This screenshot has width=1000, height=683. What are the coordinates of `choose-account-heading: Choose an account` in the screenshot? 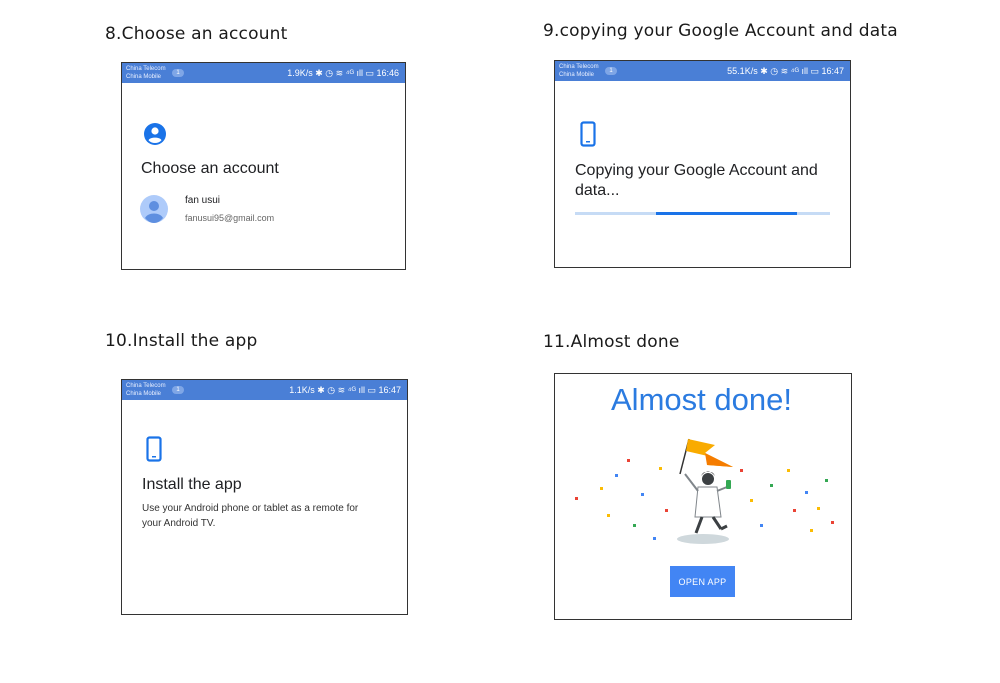 It's located at (210, 168).